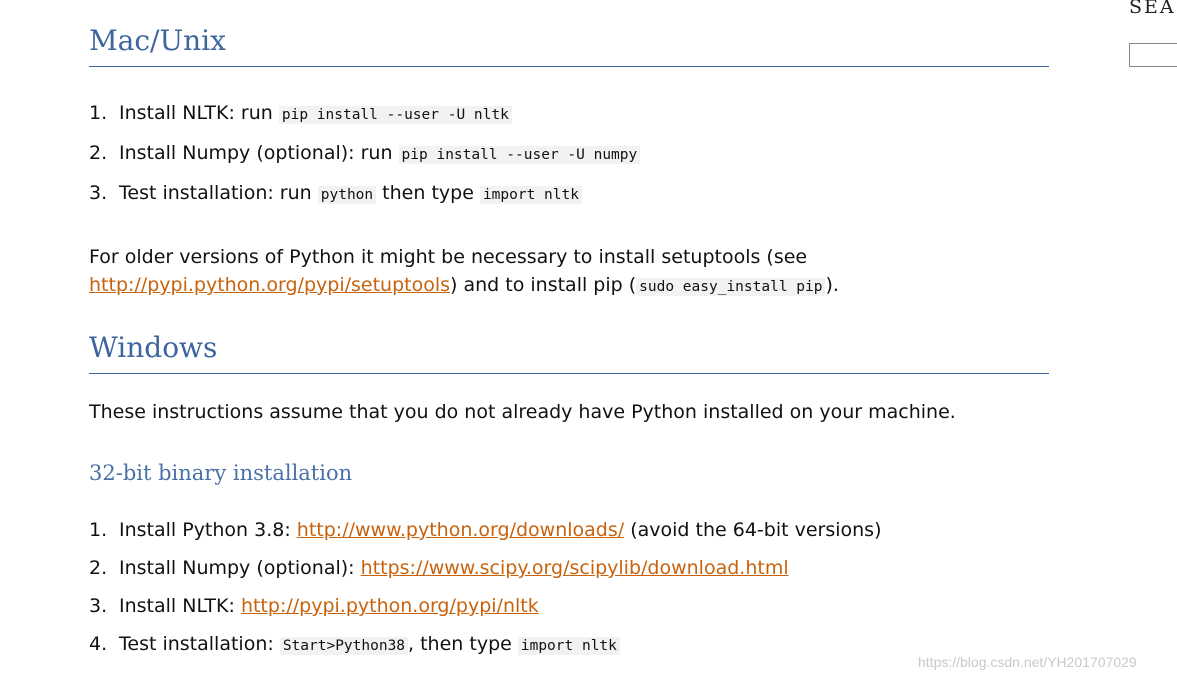 The image size is (1177, 681). I want to click on binary-install-subheading: 32-bit binary installation, so click(221, 473).